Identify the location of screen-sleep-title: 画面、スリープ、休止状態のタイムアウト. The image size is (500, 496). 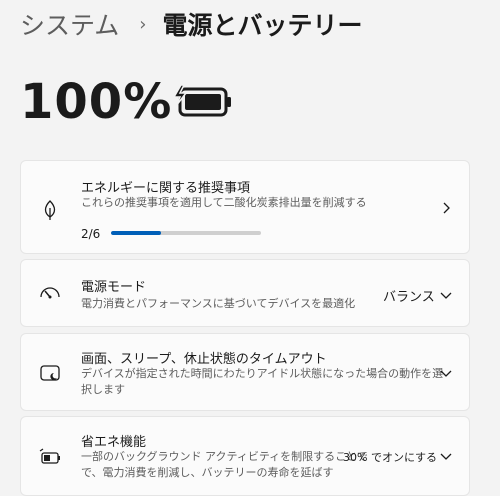
(204, 359).